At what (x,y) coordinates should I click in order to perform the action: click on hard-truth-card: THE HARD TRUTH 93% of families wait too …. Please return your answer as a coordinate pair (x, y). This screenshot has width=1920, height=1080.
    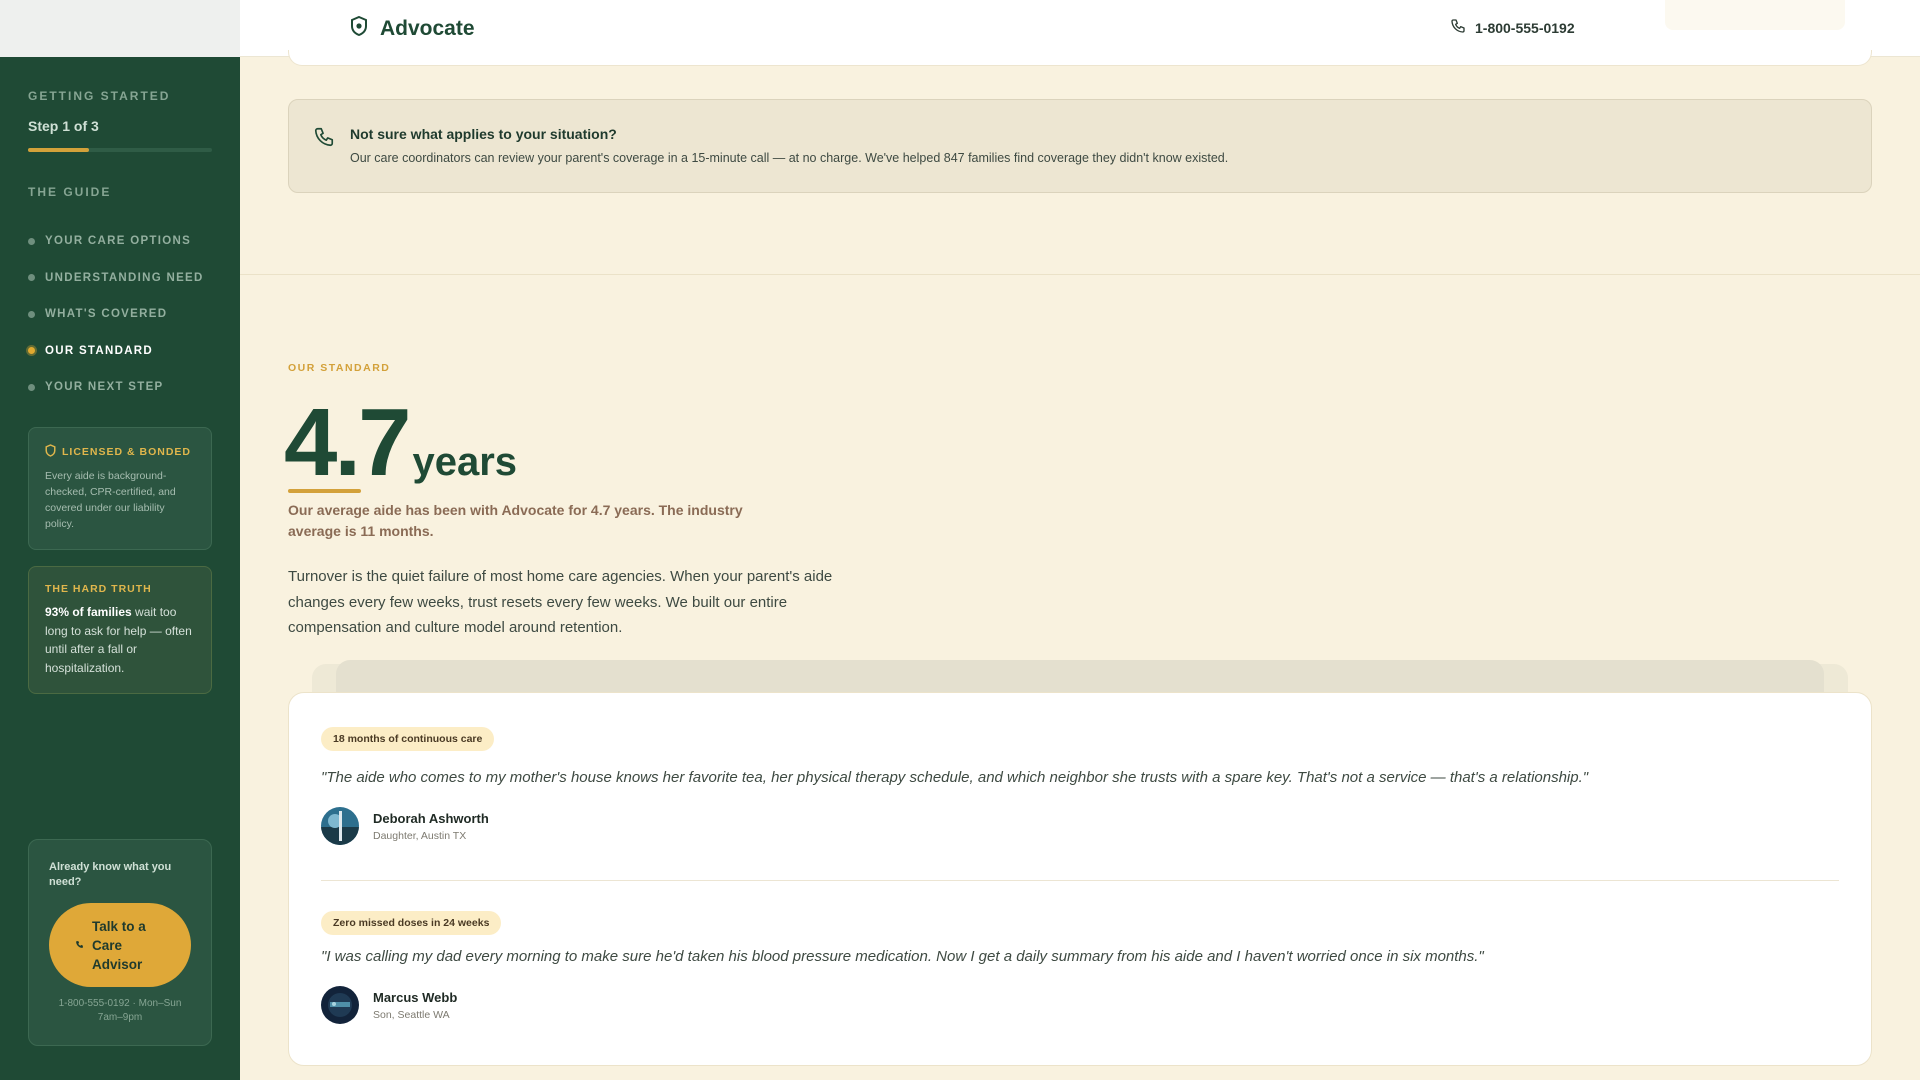
    Looking at the image, I should click on (120, 630).